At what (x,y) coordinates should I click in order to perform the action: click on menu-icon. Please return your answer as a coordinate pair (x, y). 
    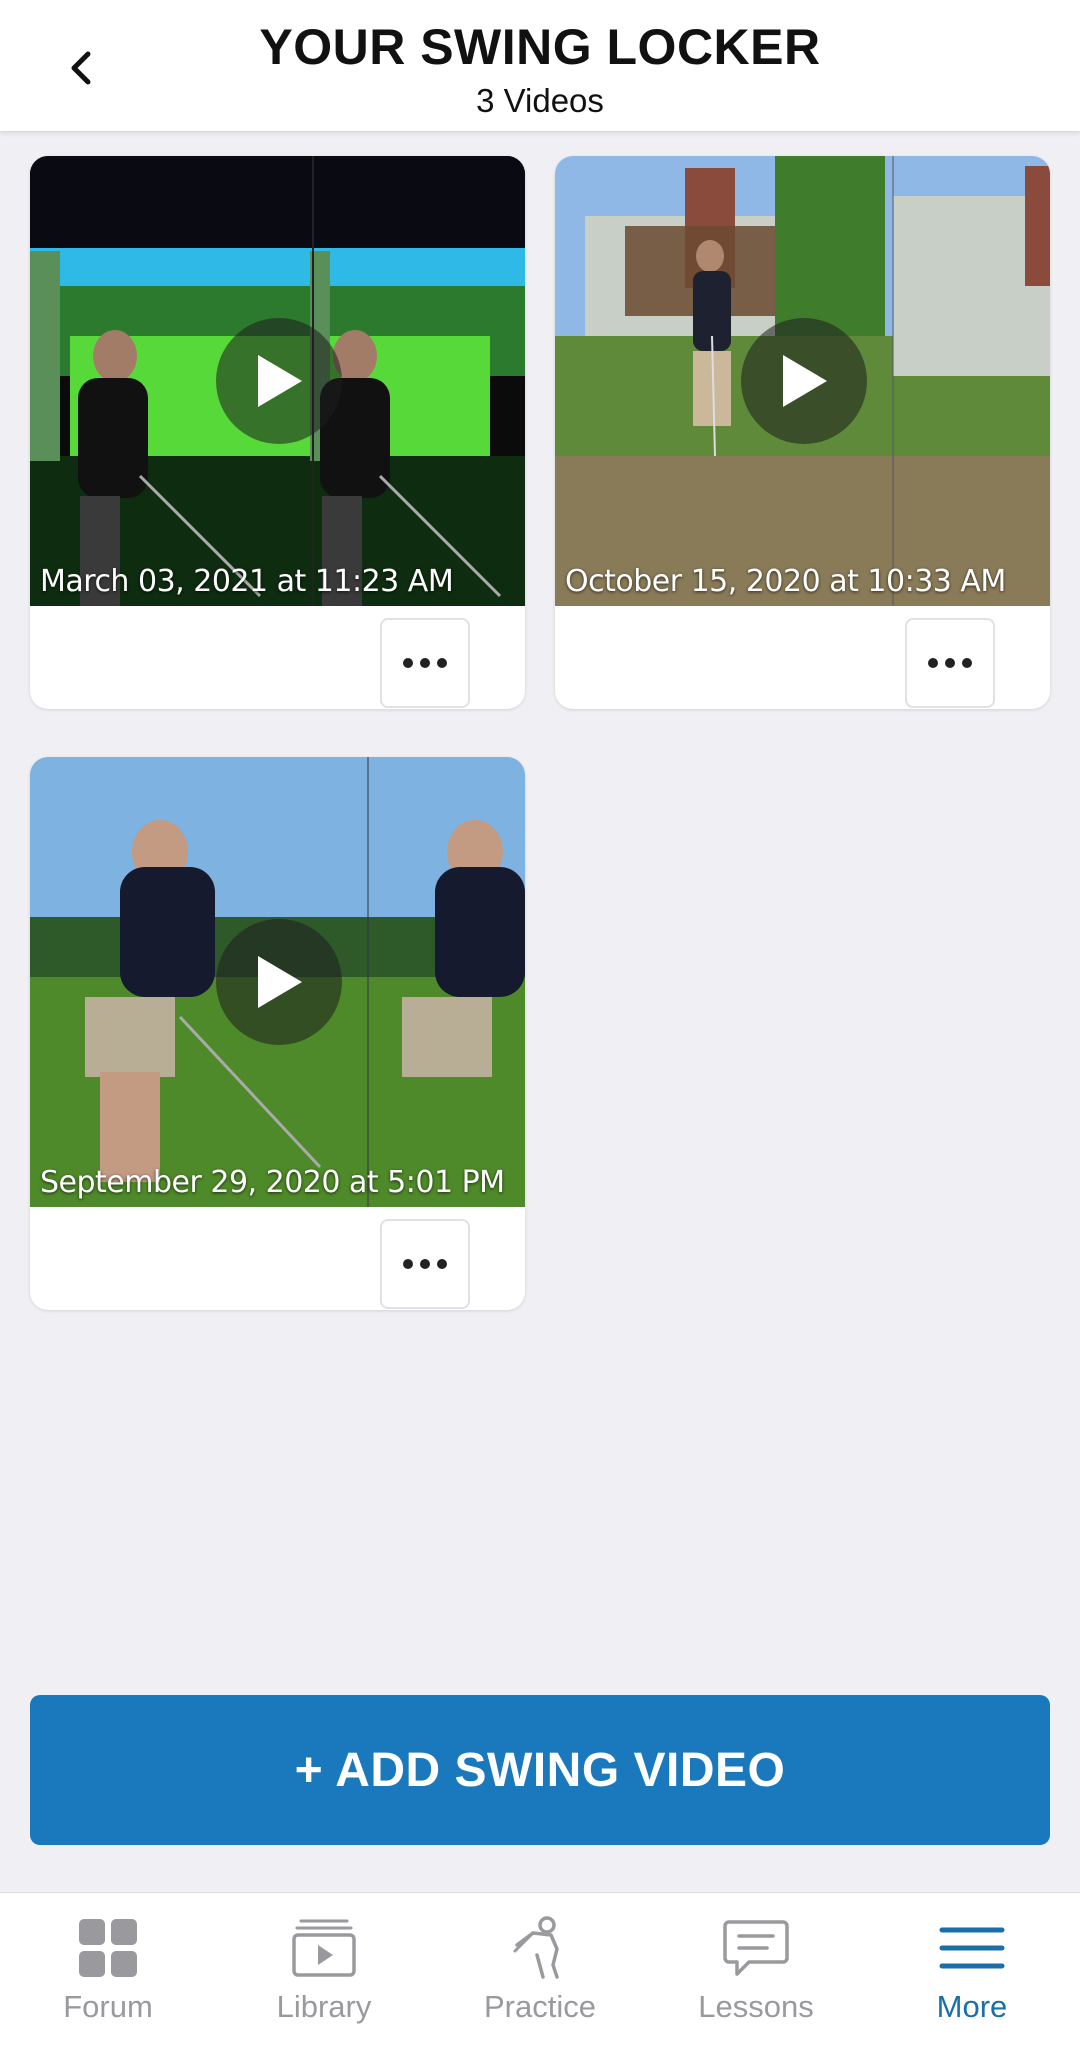
    Looking at the image, I should click on (972, 1948).